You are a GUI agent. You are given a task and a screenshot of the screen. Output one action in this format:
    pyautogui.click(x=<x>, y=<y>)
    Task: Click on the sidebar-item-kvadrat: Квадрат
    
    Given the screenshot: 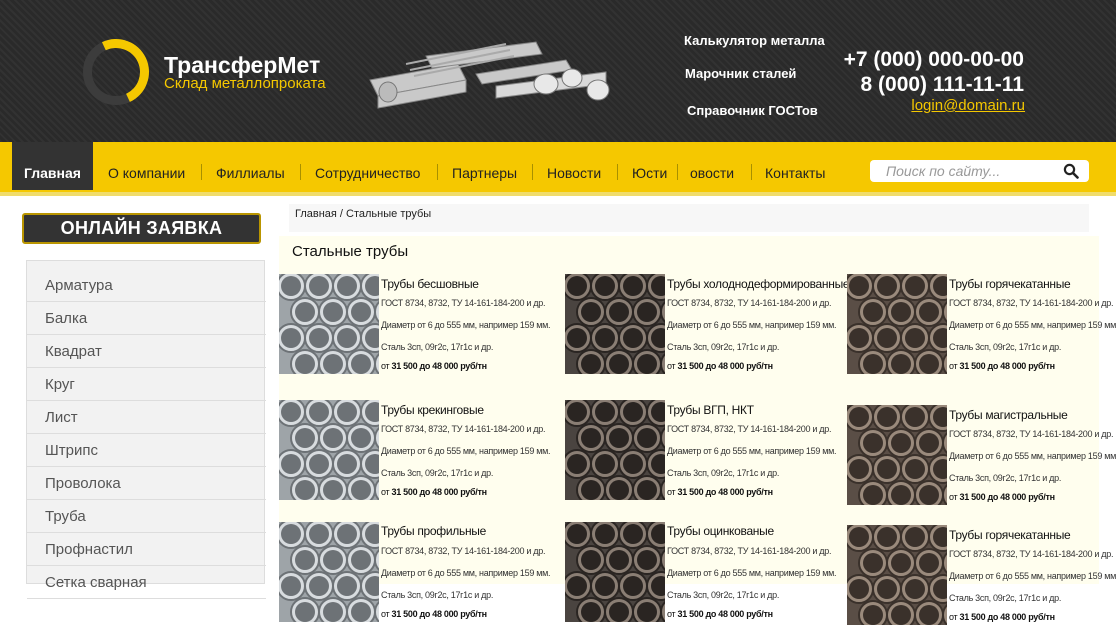 What is the action you would take?
    pyautogui.click(x=146, y=351)
    